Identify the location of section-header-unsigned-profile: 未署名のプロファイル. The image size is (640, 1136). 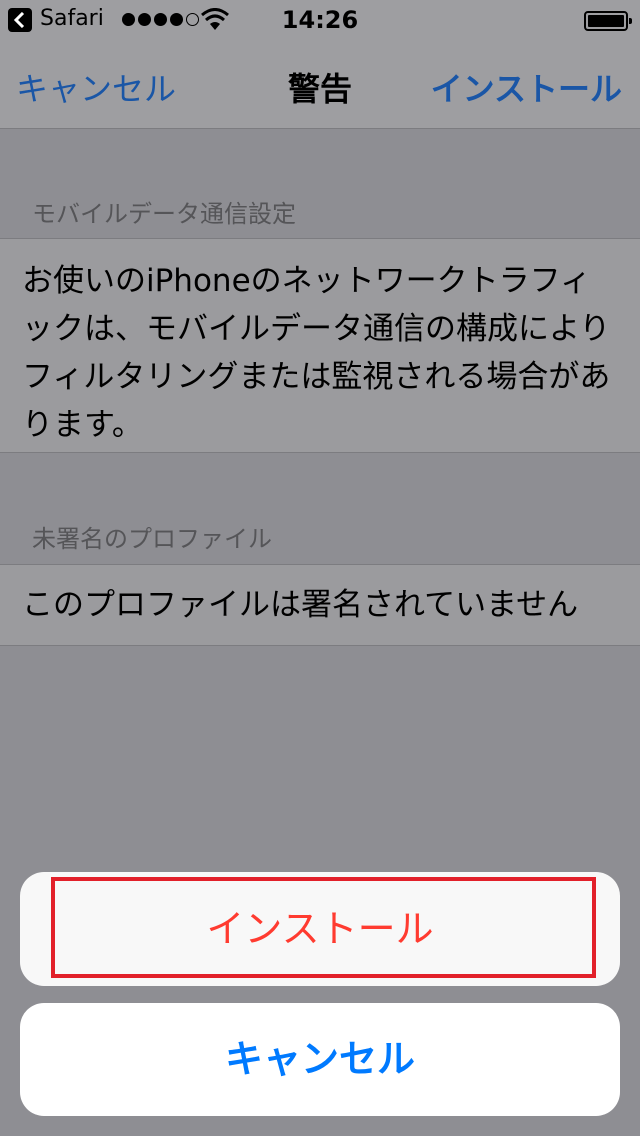
(152, 539).